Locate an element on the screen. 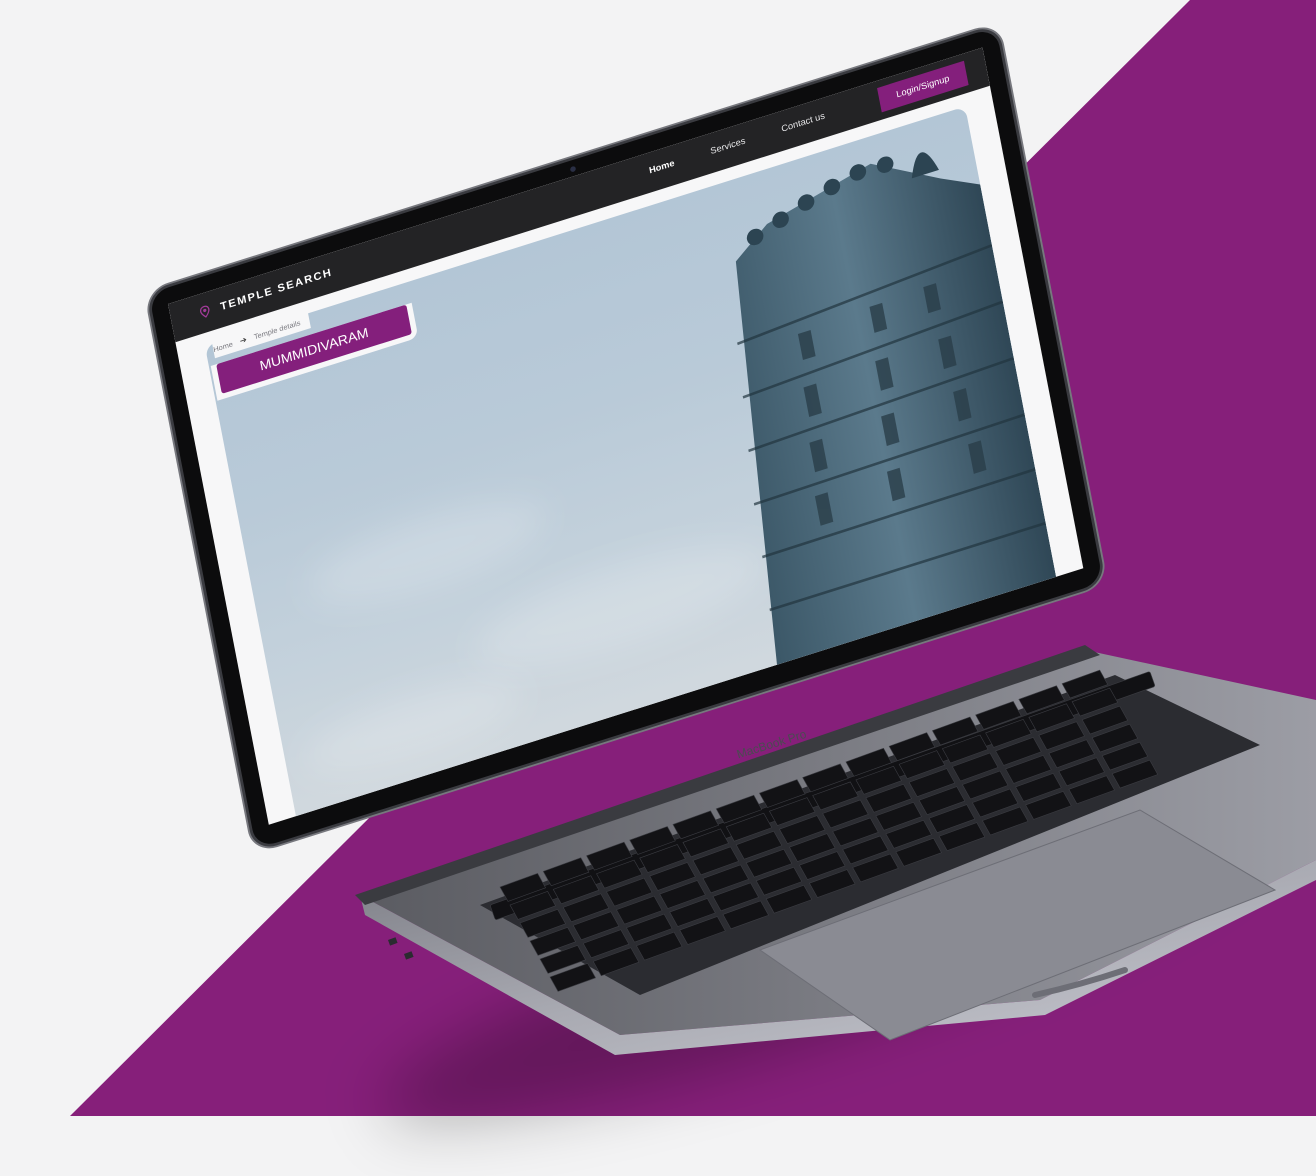  arrow-right-icon: ➔ is located at coordinates (243, 340).